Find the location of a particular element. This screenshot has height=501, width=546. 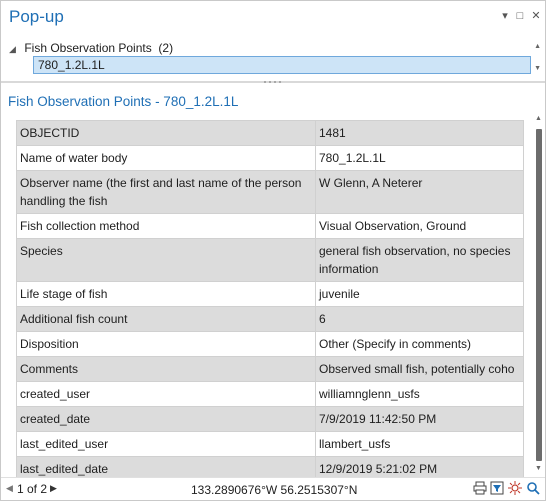

field-value: Observed small fish, potentially coho is located at coordinates (419, 369).